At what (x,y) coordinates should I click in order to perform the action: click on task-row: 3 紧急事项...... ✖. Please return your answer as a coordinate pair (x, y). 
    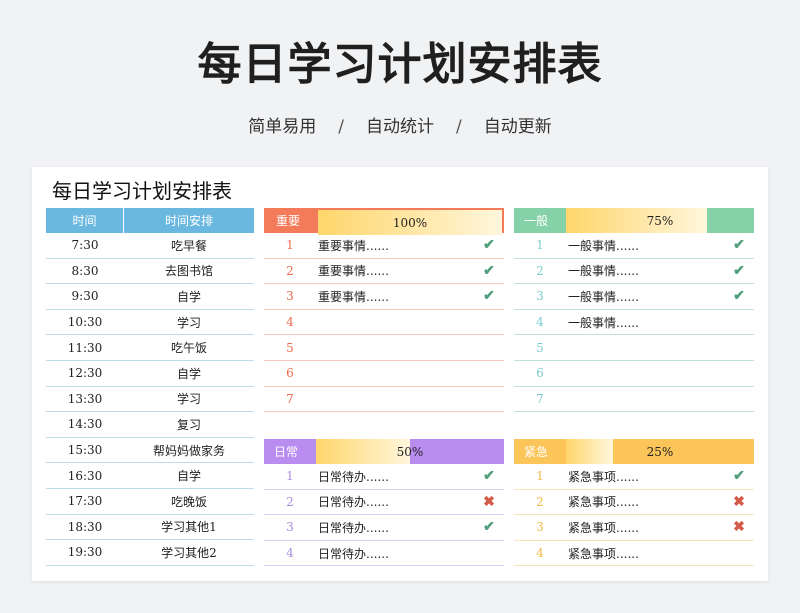
    Looking at the image, I should click on (634, 528).